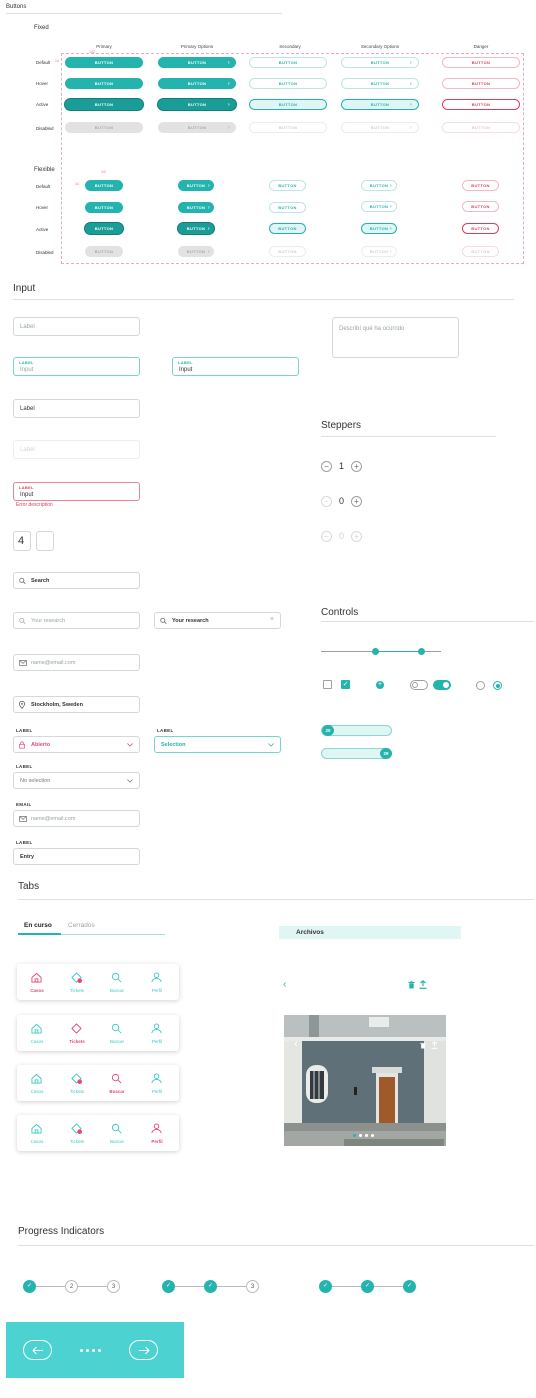  What do you see at coordinates (76, 408) in the screenshot?
I see `label-input-focus: Label` at bounding box center [76, 408].